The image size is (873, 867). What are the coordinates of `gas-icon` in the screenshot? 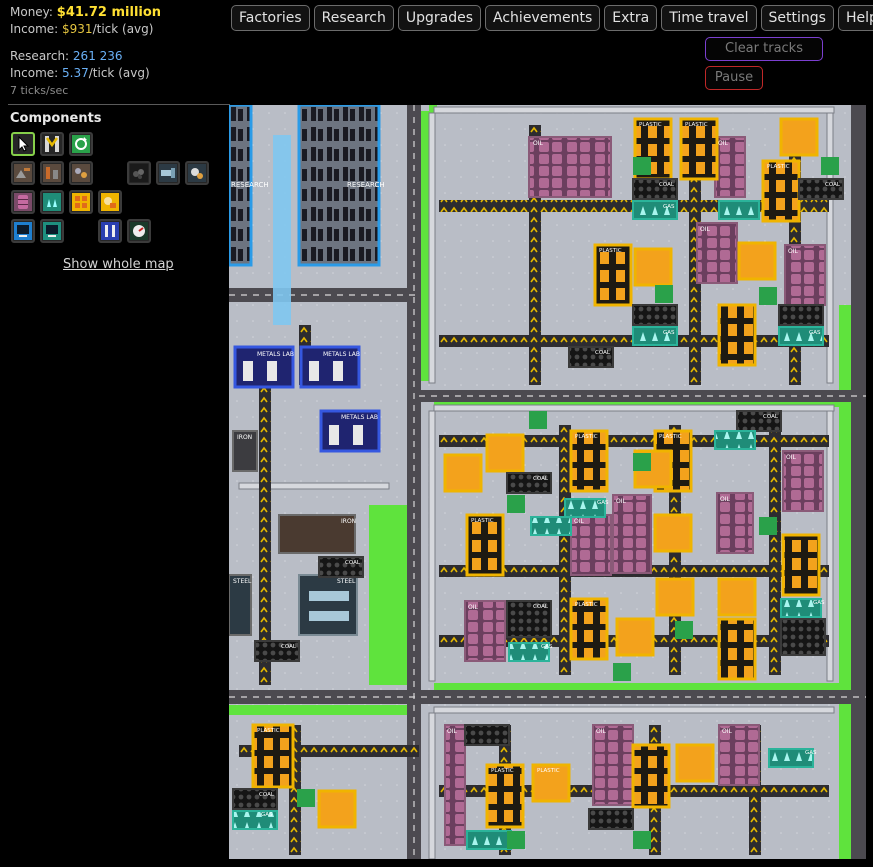 It's located at (52, 202).